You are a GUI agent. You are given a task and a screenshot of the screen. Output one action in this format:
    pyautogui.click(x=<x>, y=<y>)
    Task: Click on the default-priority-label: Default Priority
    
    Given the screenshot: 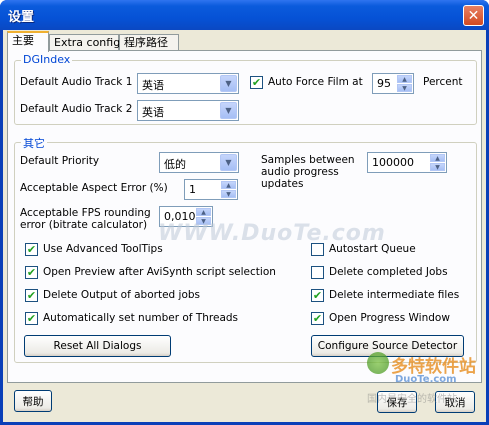 What is the action you would take?
    pyautogui.click(x=60, y=161)
    